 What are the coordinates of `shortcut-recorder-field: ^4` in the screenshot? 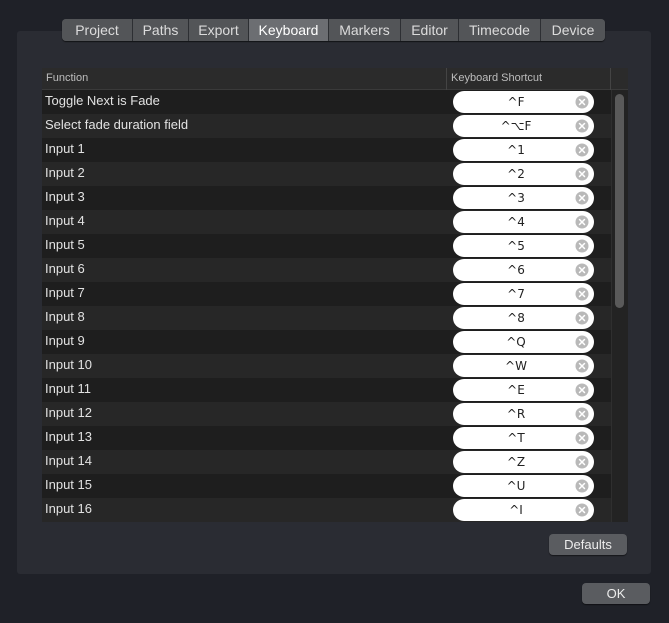 It's located at (523, 222).